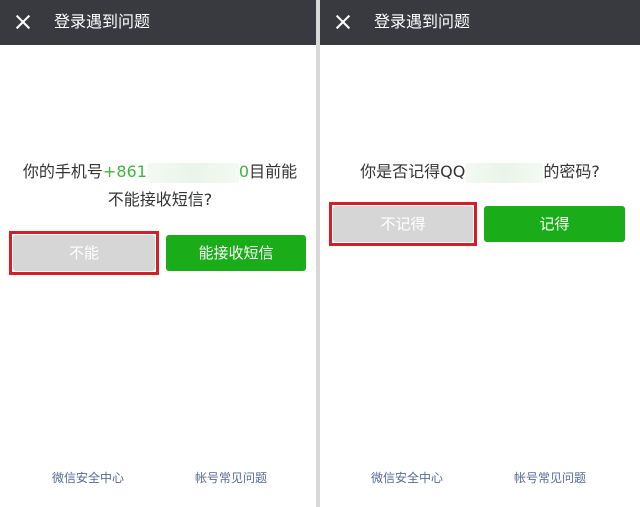 Image resolution: width=640 pixels, height=507 pixels. I want to click on masked-qq-number, so click(504, 172).